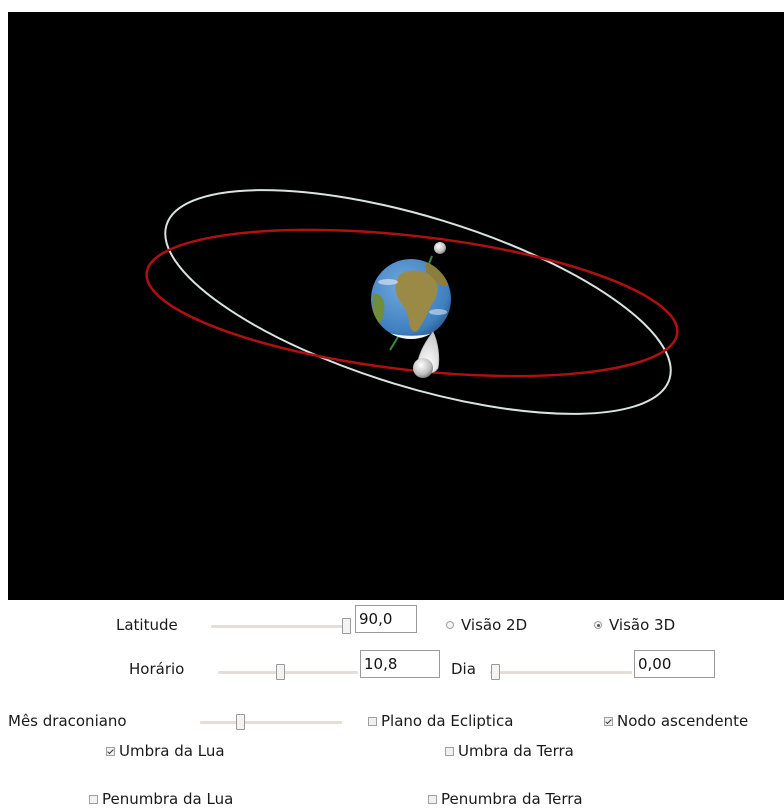  I want to click on dia-slider, so click(561, 672).